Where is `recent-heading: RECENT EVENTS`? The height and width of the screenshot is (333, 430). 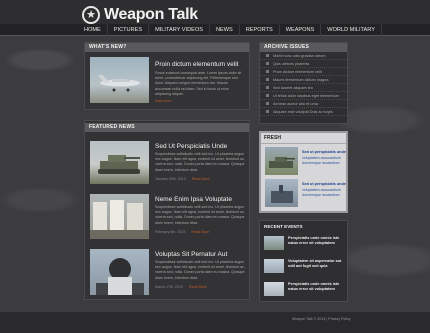
recent-heading: RECENT EVENTS is located at coordinates (283, 226).